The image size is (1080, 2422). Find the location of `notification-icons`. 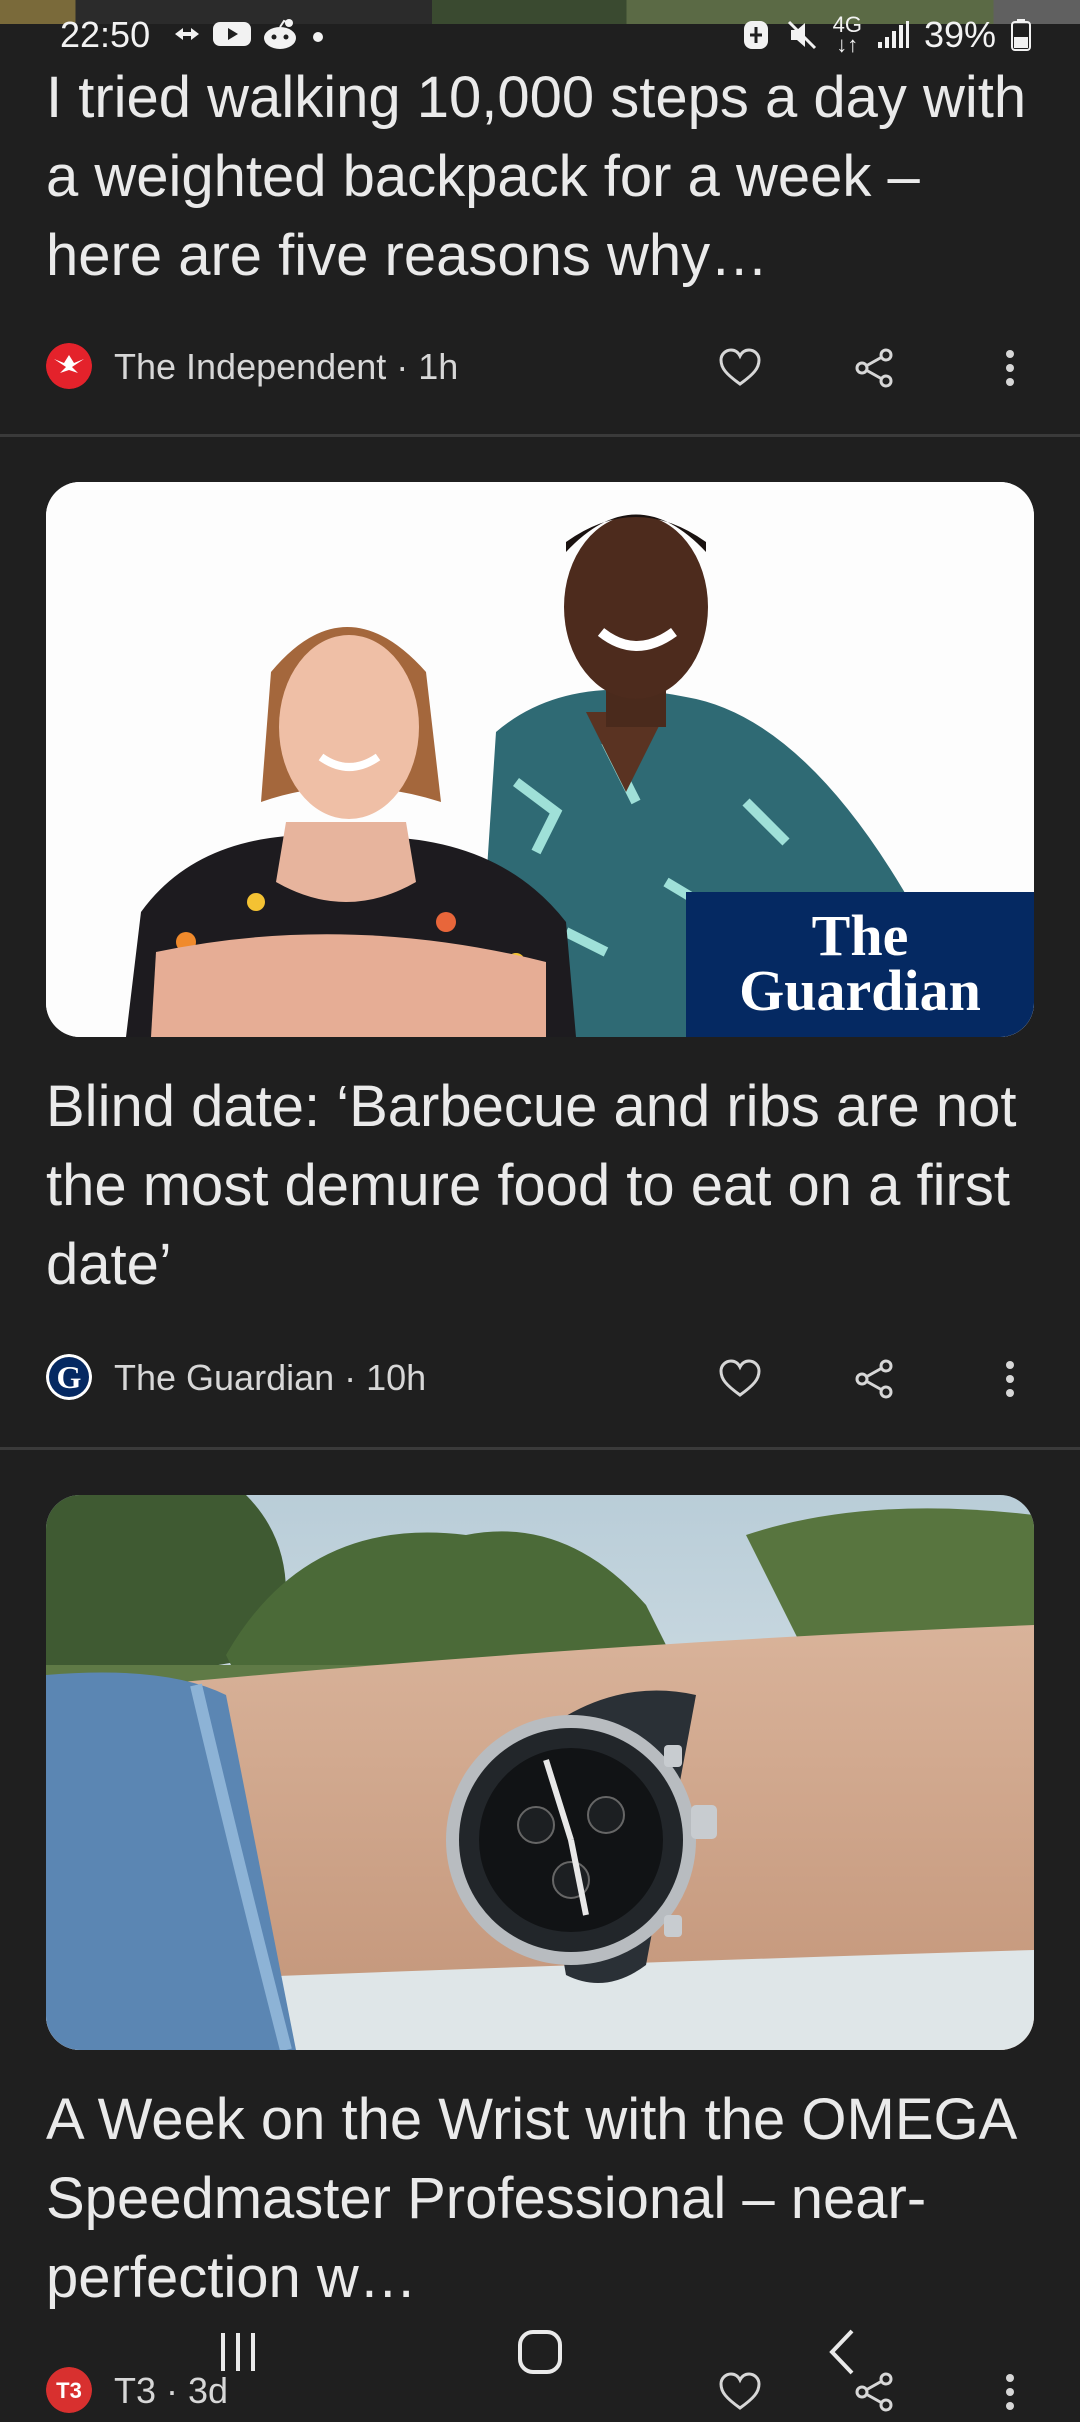

notification-icons is located at coordinates (250, 34).